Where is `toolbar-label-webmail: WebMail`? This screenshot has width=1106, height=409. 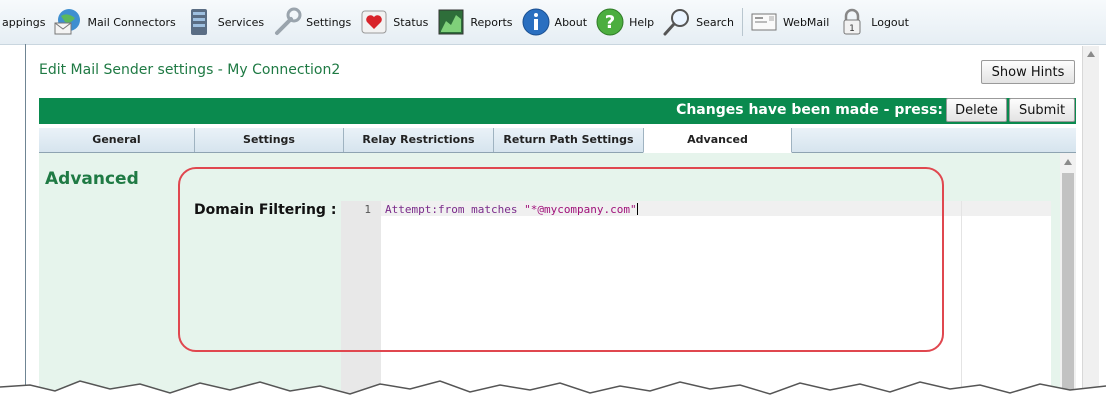
toolbar-label-webmail: WebMail is located at coordinates (806, 22).